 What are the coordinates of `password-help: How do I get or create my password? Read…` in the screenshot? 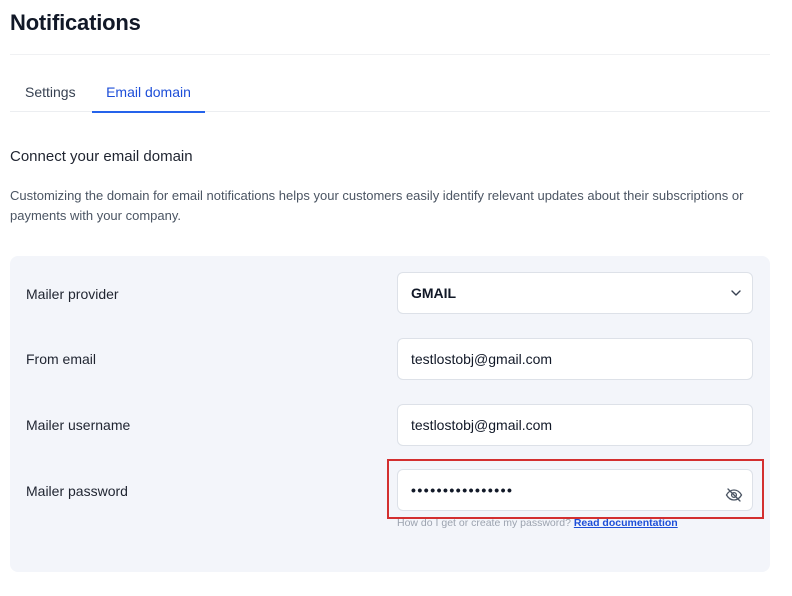 It's located at (537, 523).